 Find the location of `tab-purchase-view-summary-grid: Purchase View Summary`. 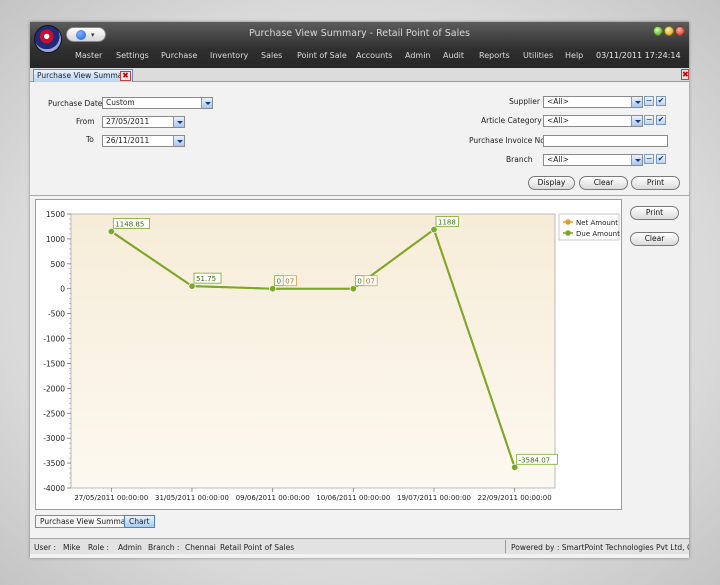

tab-purchase-view-summary-grid: Purchase View Summary is located at coordinates (86, 521).